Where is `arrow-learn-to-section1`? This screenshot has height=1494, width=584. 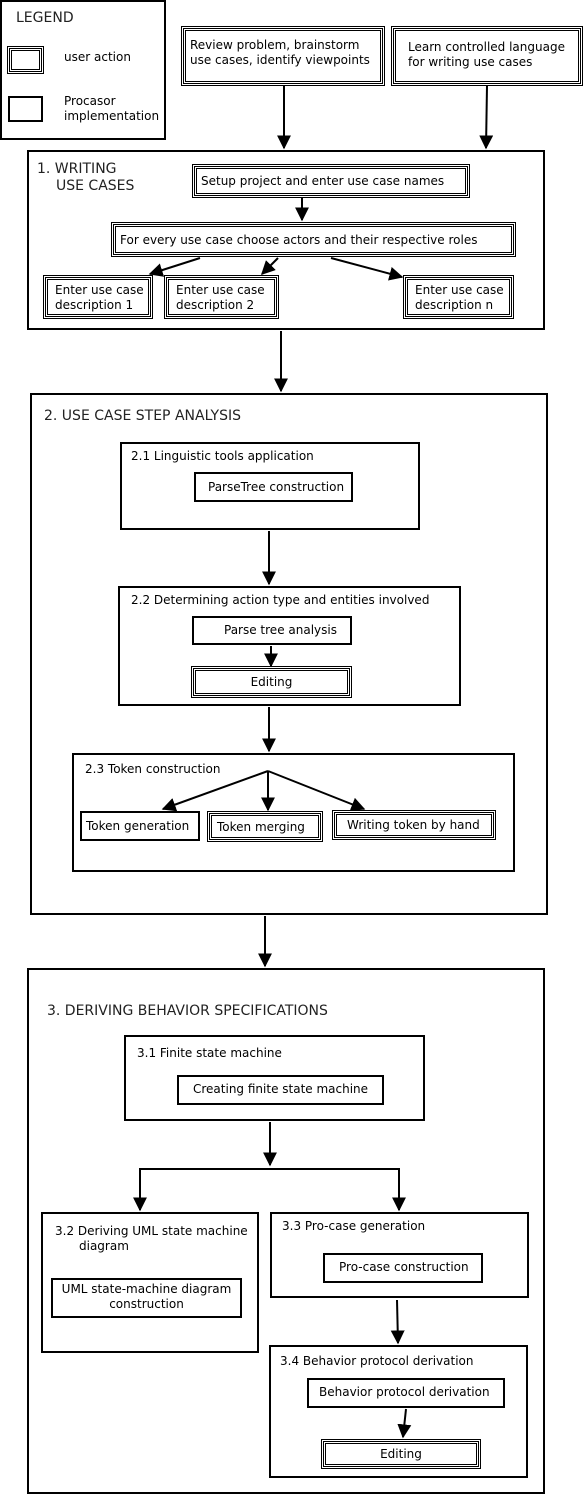
arrow-learn-to-section1 is located at coordinates (486, 117).